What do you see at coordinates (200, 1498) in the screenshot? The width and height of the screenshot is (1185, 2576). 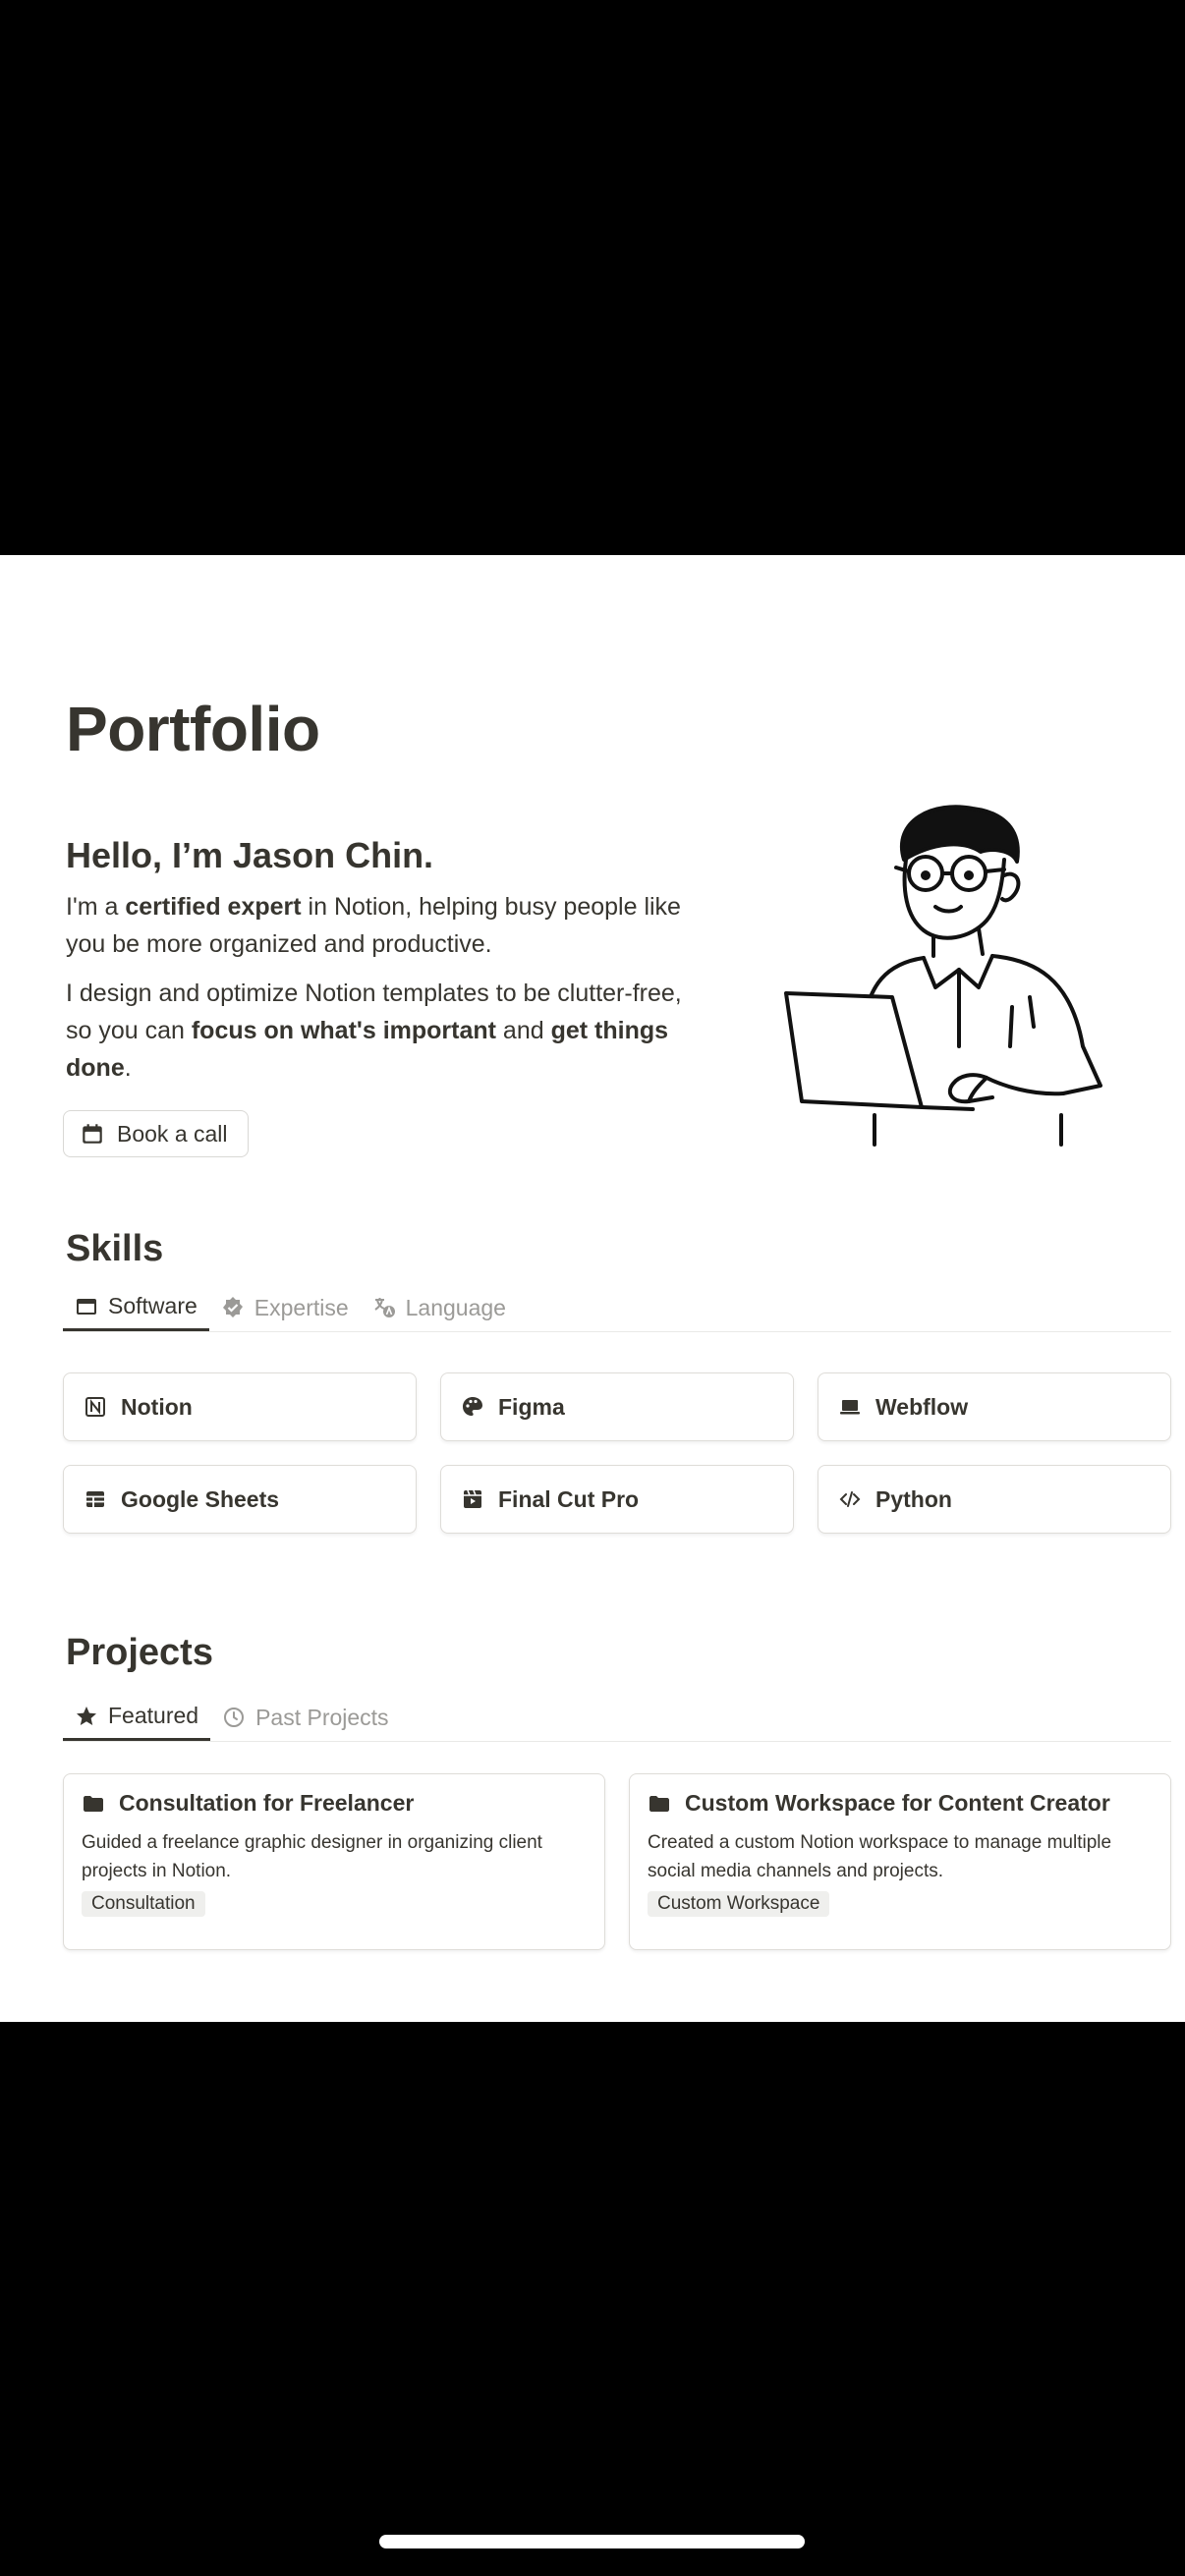 I see `skill-label: Google Sheets` at bounding box center [200, 1498].